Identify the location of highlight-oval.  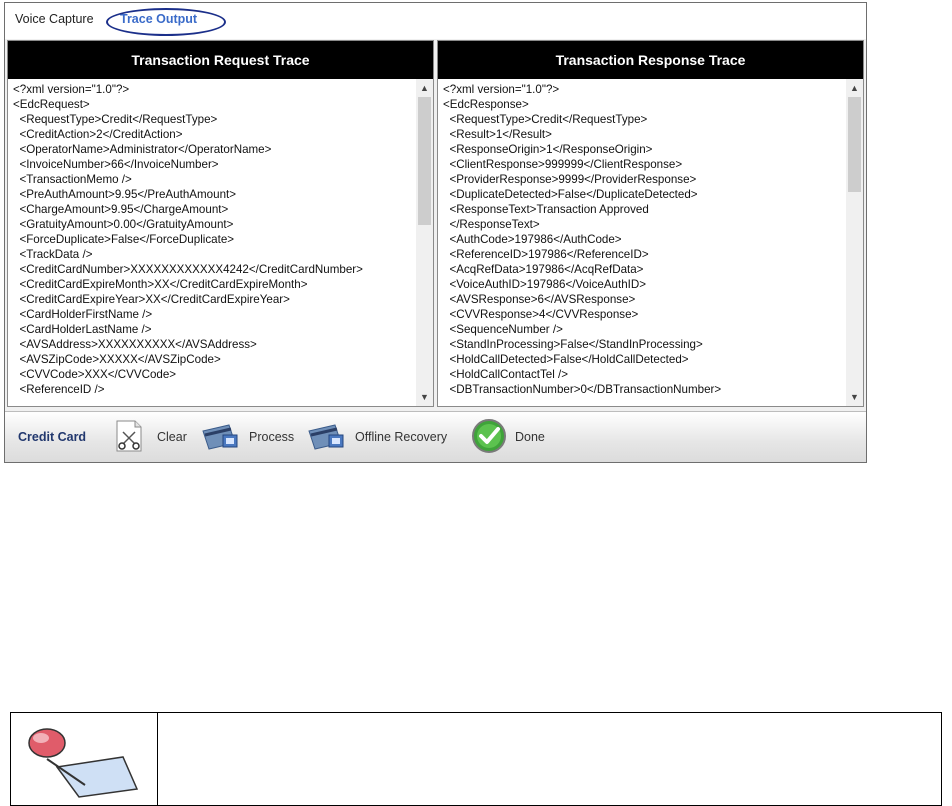
(166, 22).